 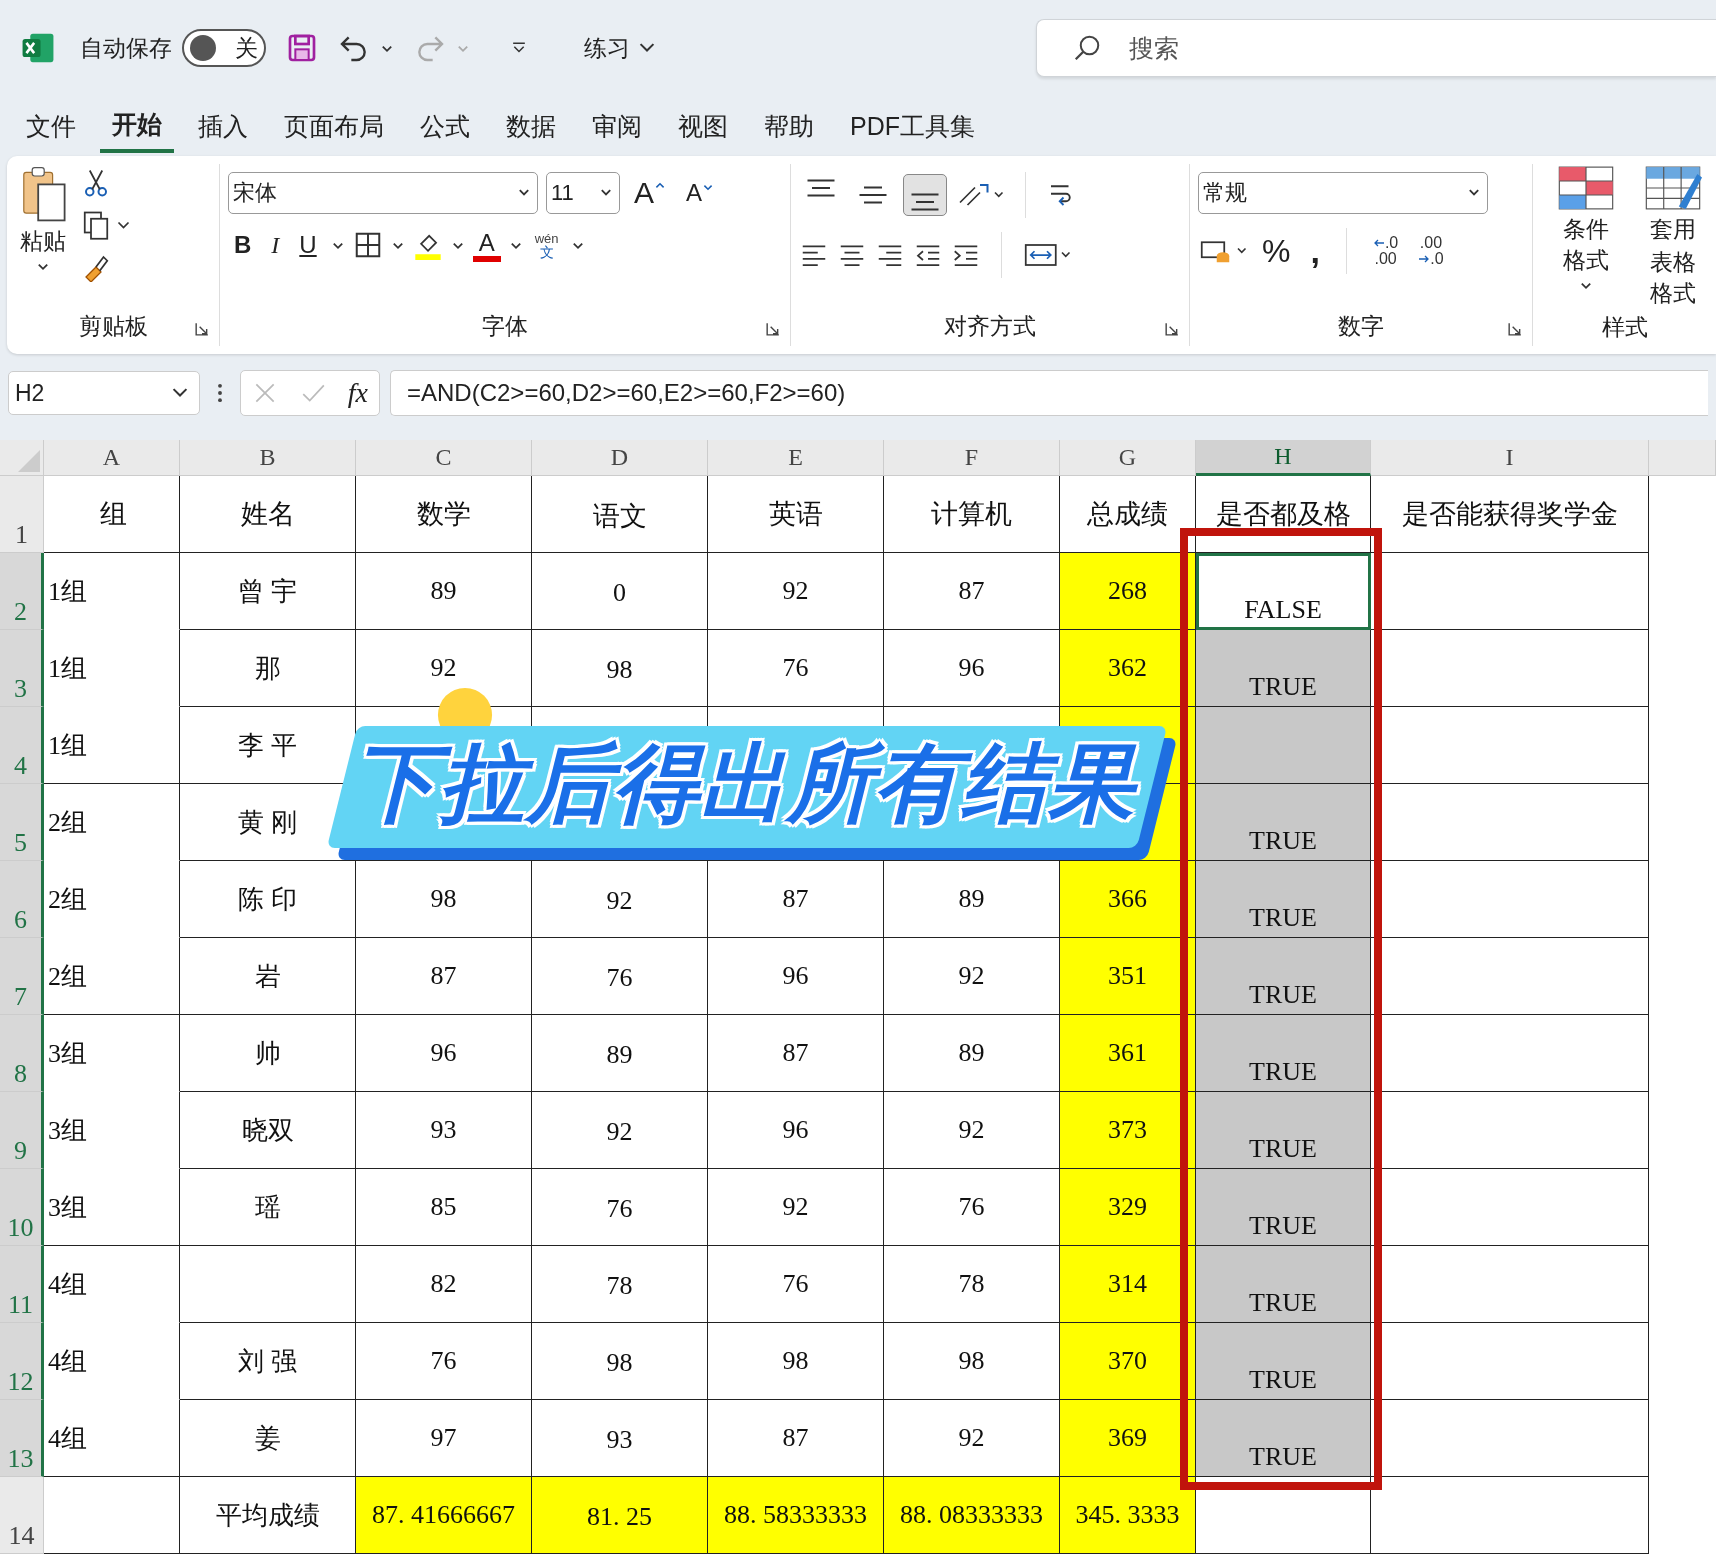 I want to click on column-header: B, so click(x=268, y=458).